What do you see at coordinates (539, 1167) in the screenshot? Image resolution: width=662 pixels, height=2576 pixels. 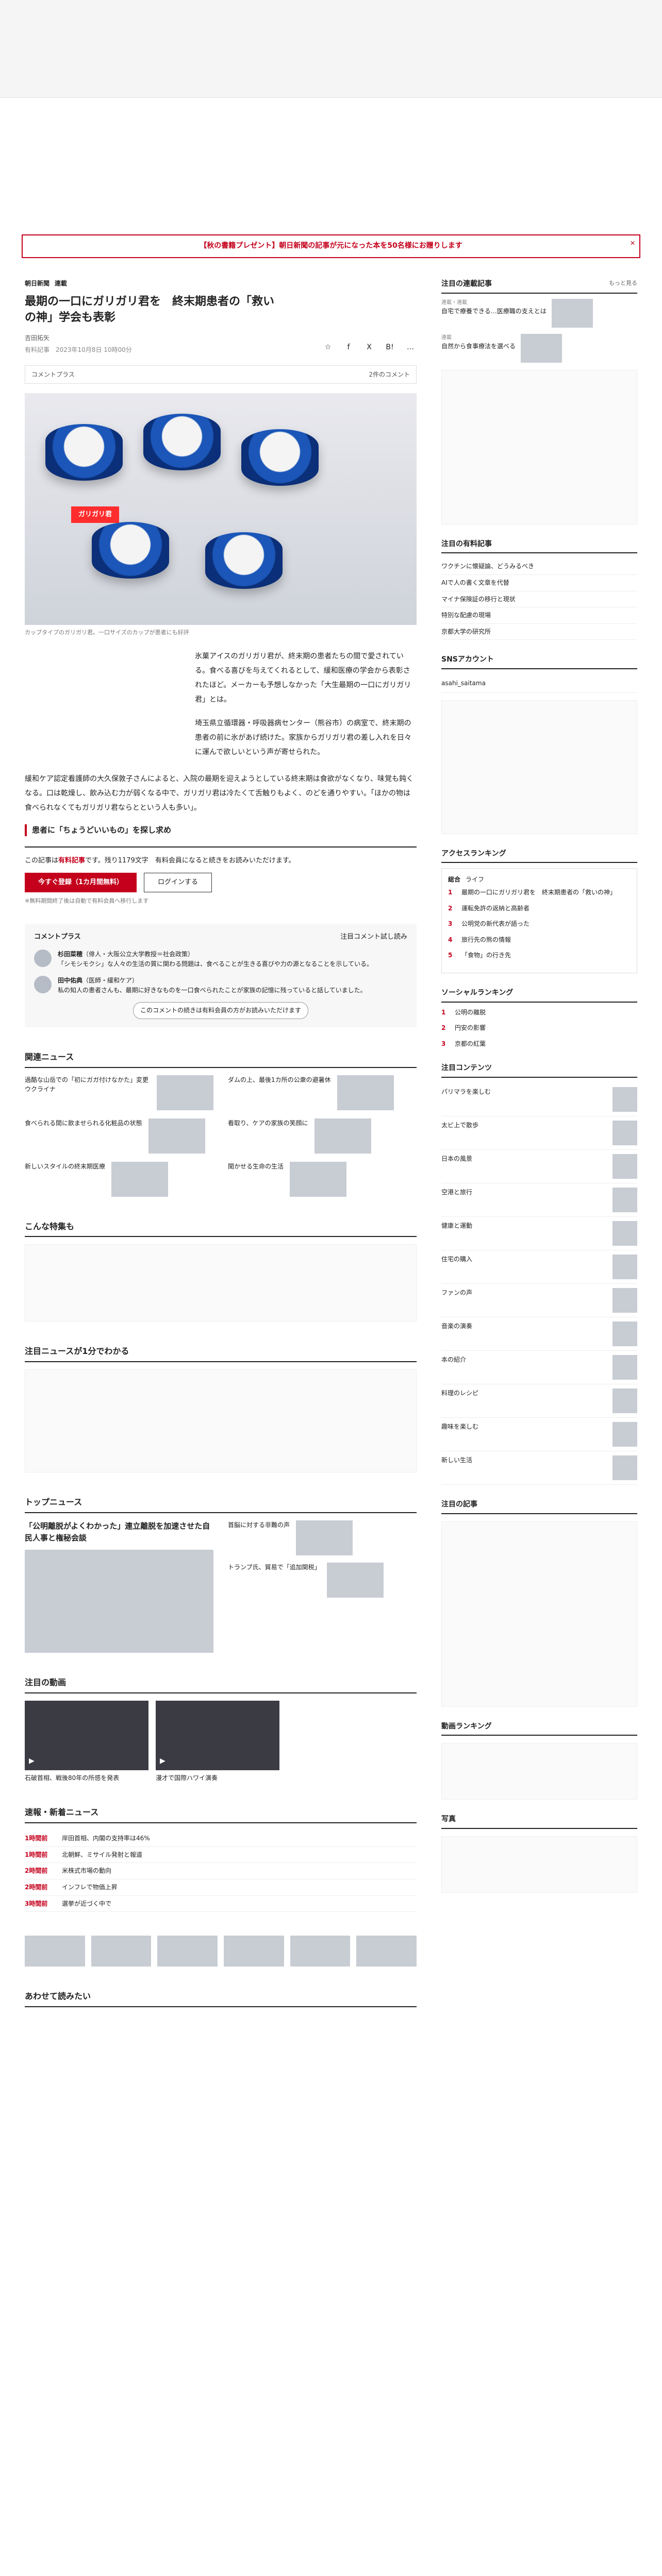 I see `content-item: 日本の風景` at bounding box center [539, 1167].